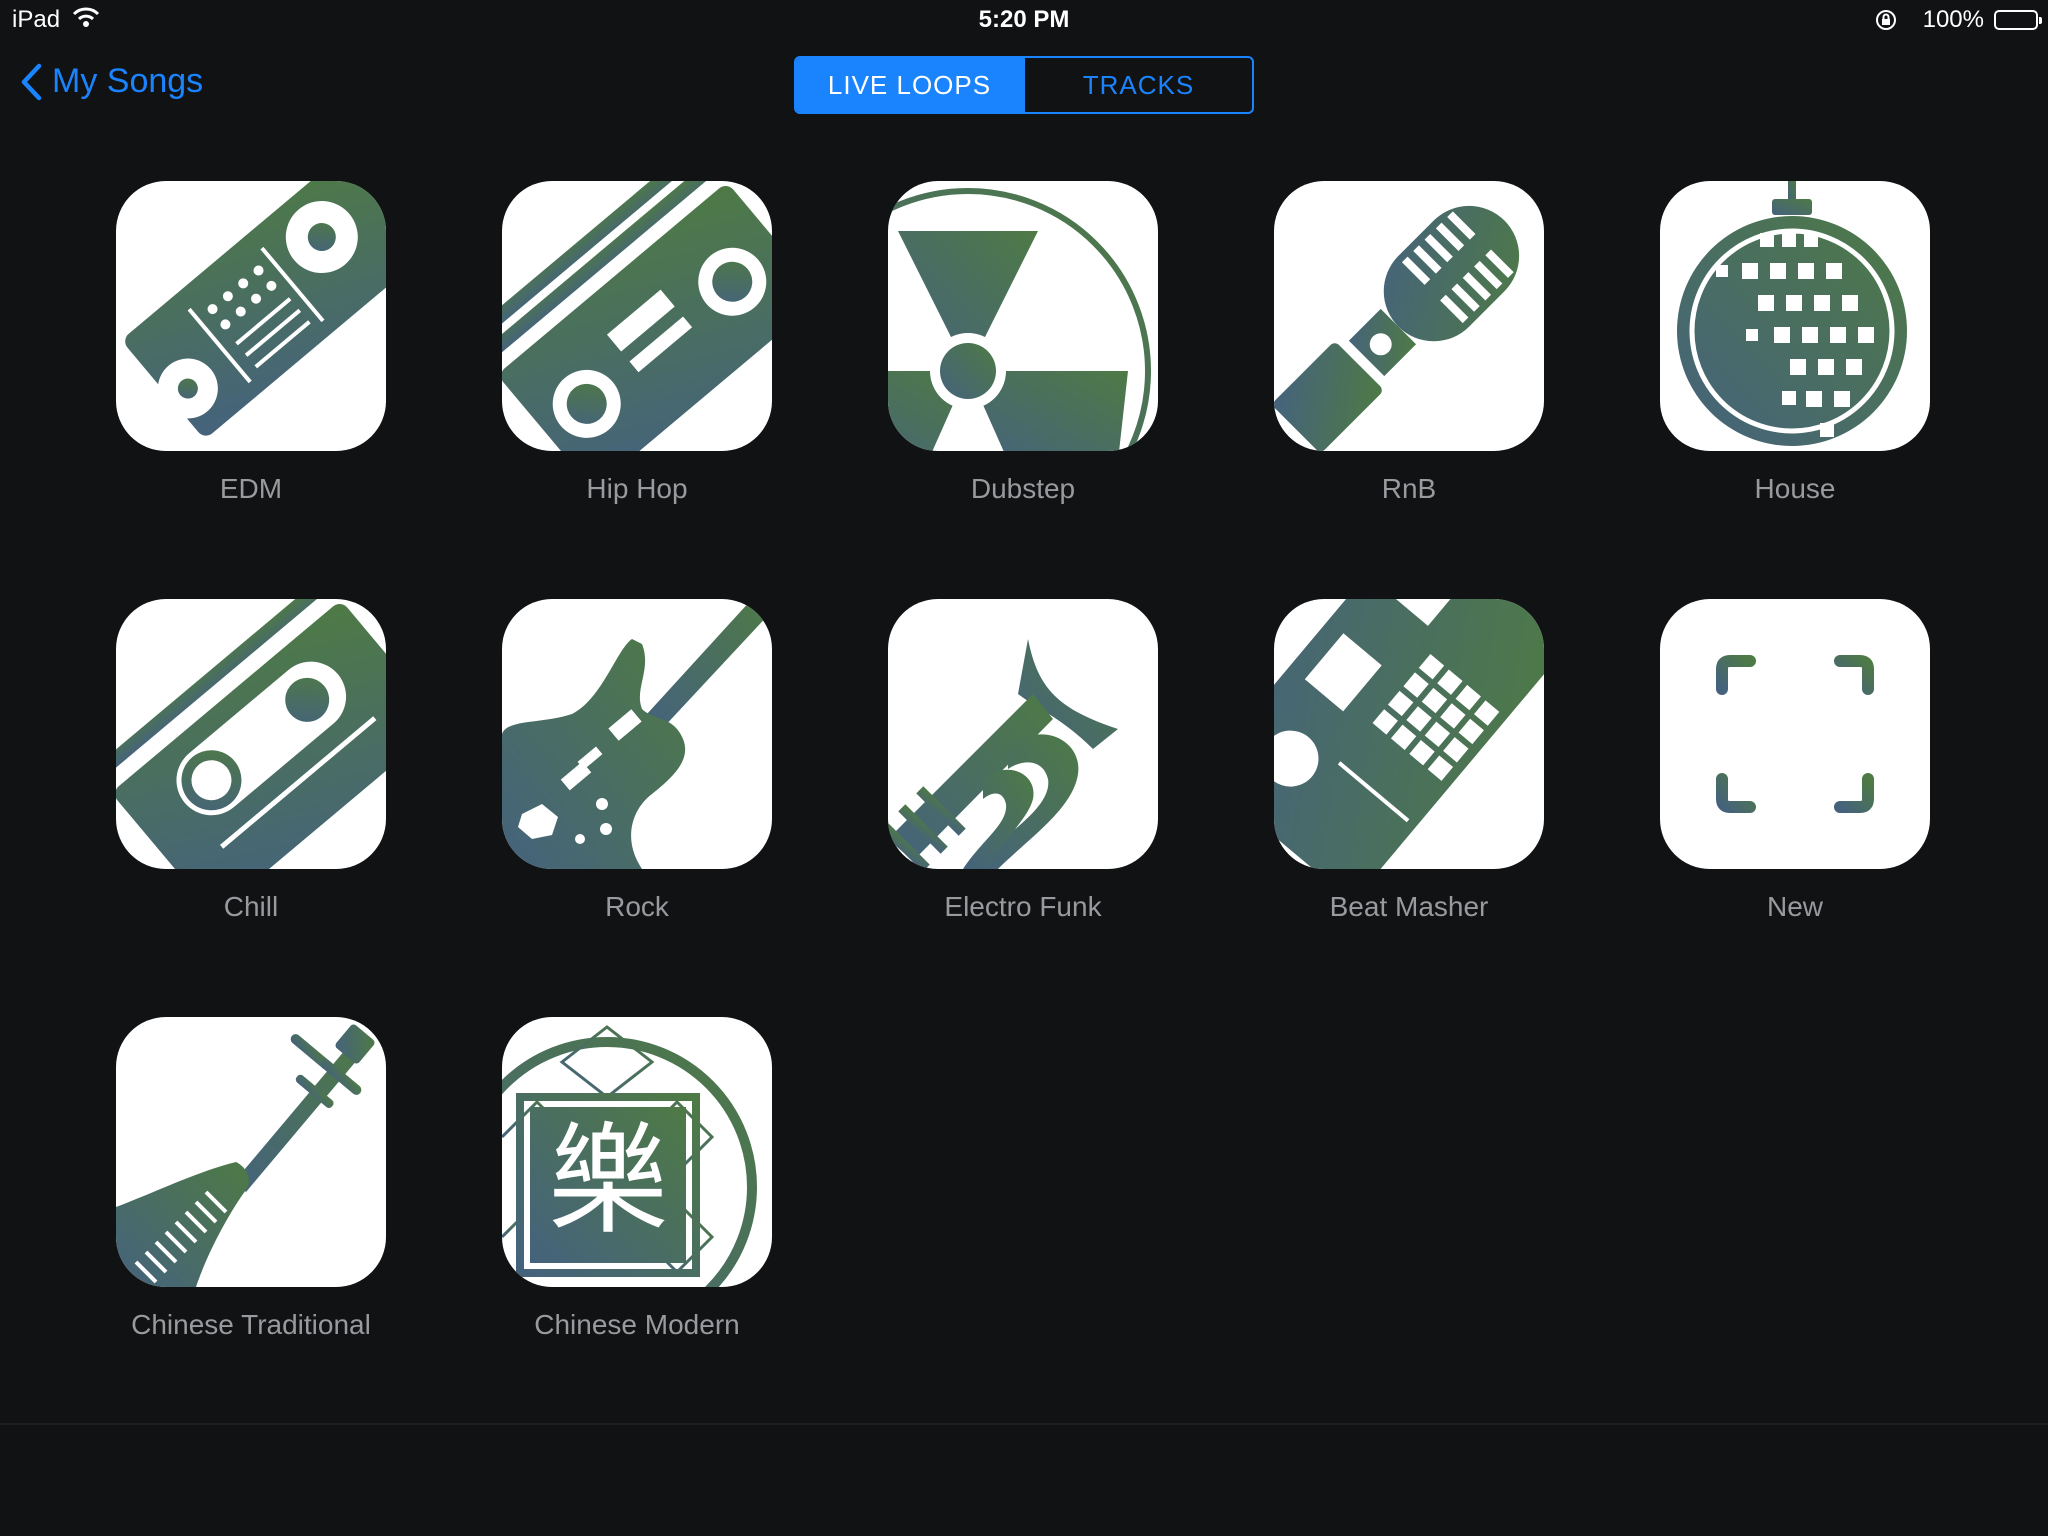 This screenshot has height=1536, width=2048. I want to click on template-beat-masher: Beat Masher, so click(1409, 761).